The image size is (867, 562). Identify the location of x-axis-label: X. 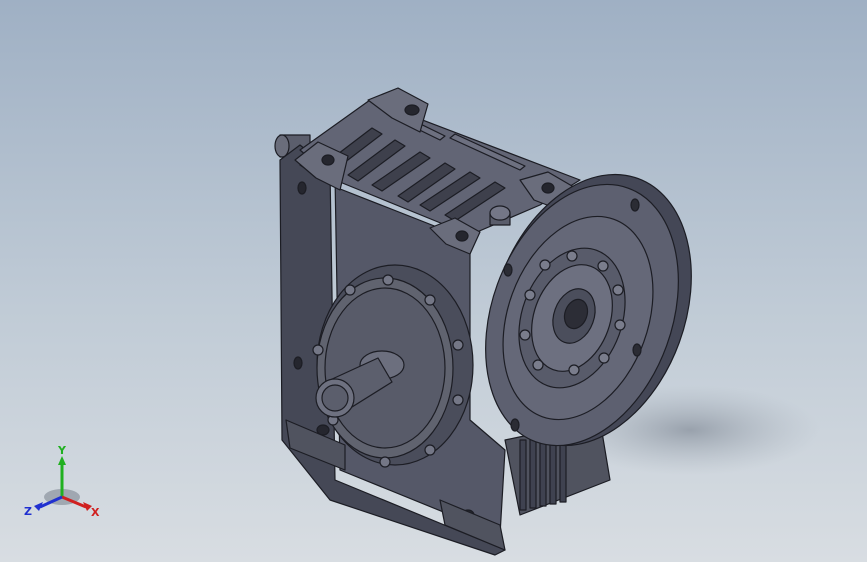
(95, 512).